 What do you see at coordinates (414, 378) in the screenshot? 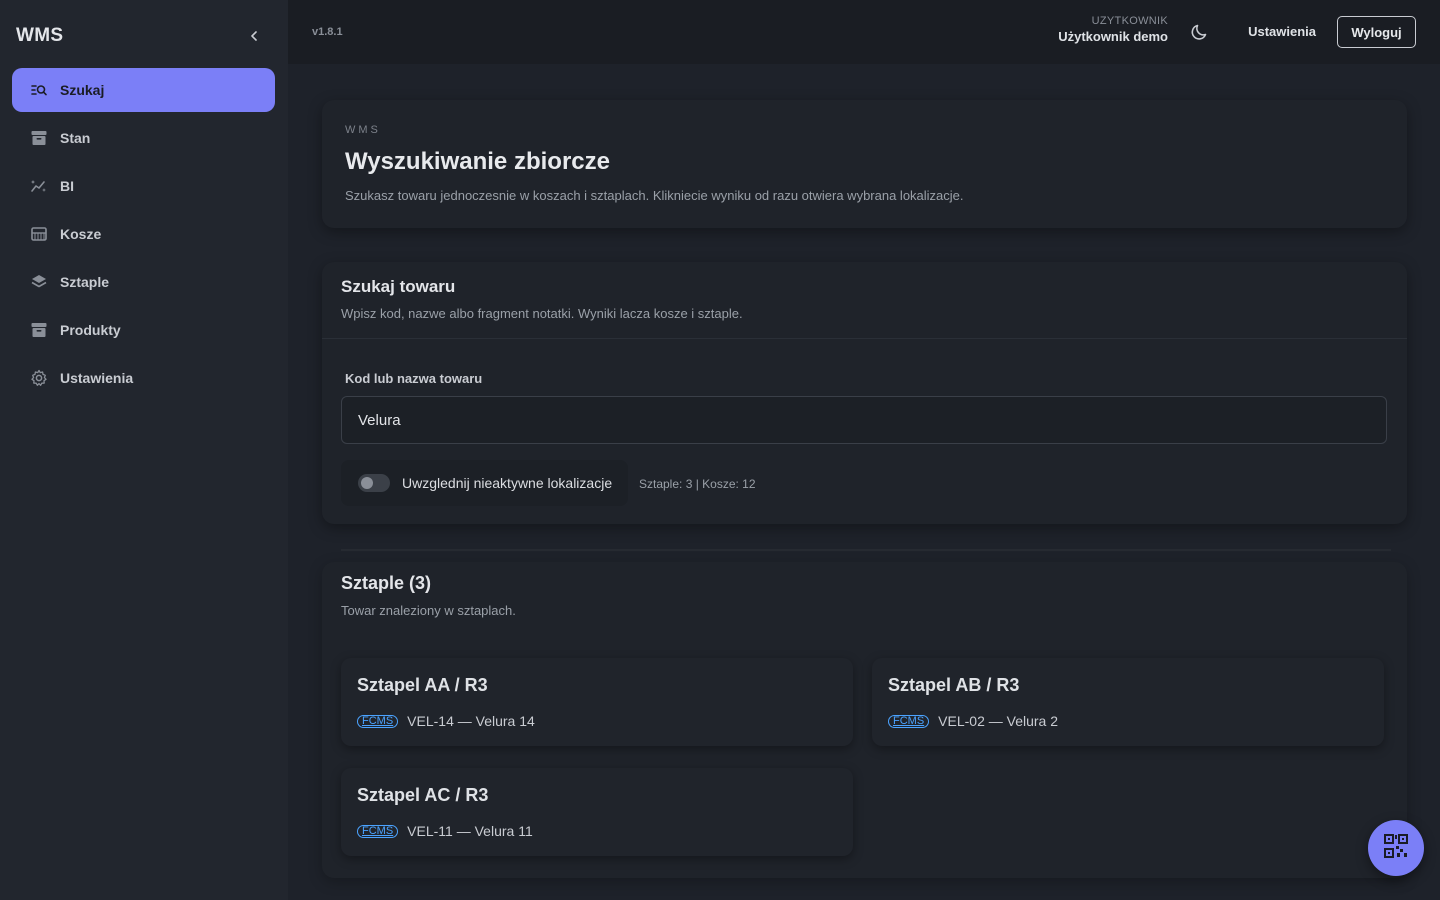
I see `search-field-label: Kod lub nazwa towaru` at bounding box center [414, 378].